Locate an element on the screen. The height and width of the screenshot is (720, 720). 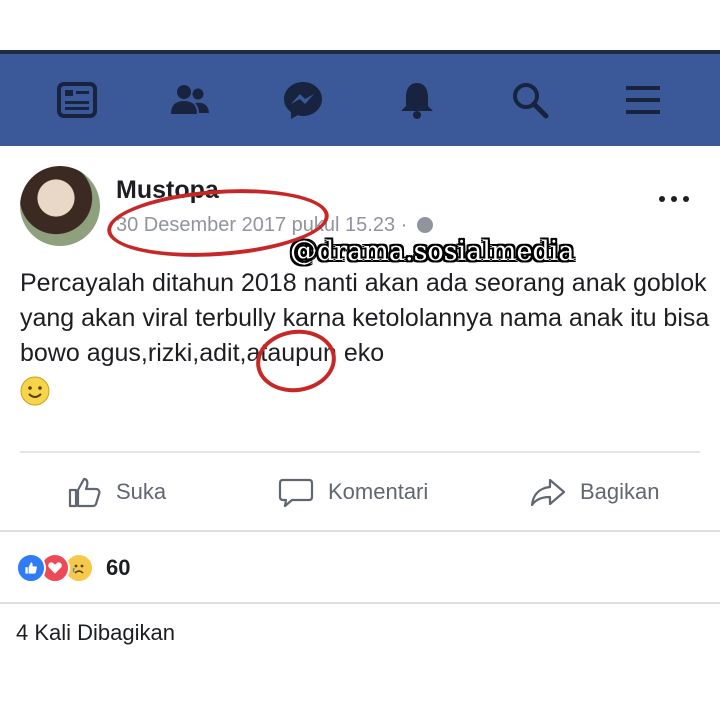
globe-icon is located at coordinates (424, 225).